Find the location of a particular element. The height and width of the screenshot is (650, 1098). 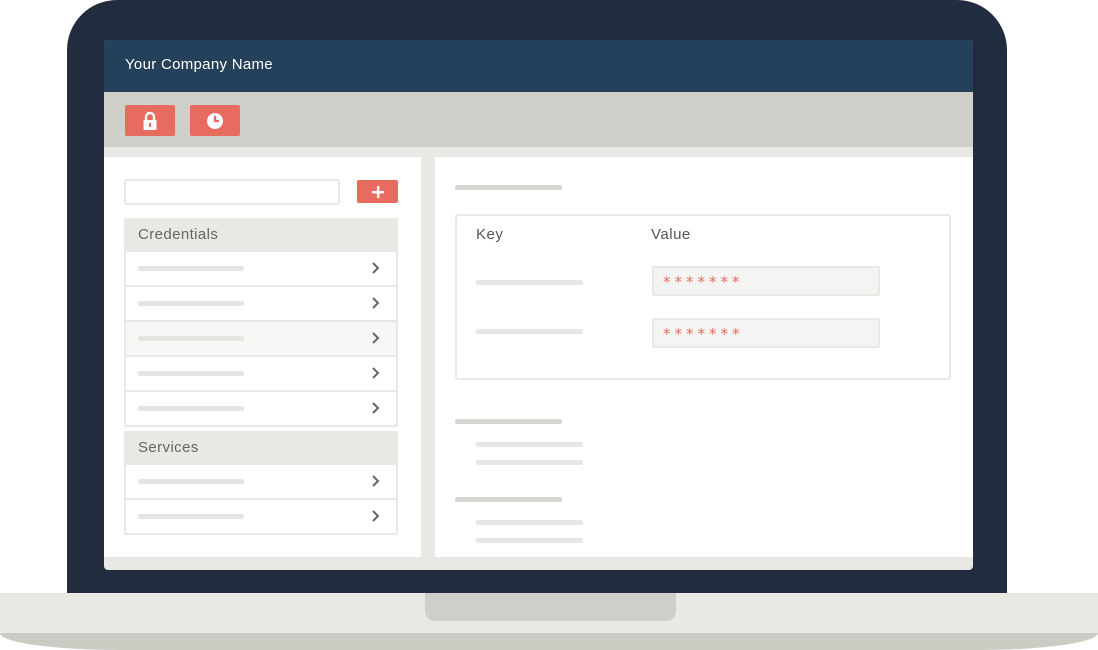

clock-icon is located at coordinates (215, 120).